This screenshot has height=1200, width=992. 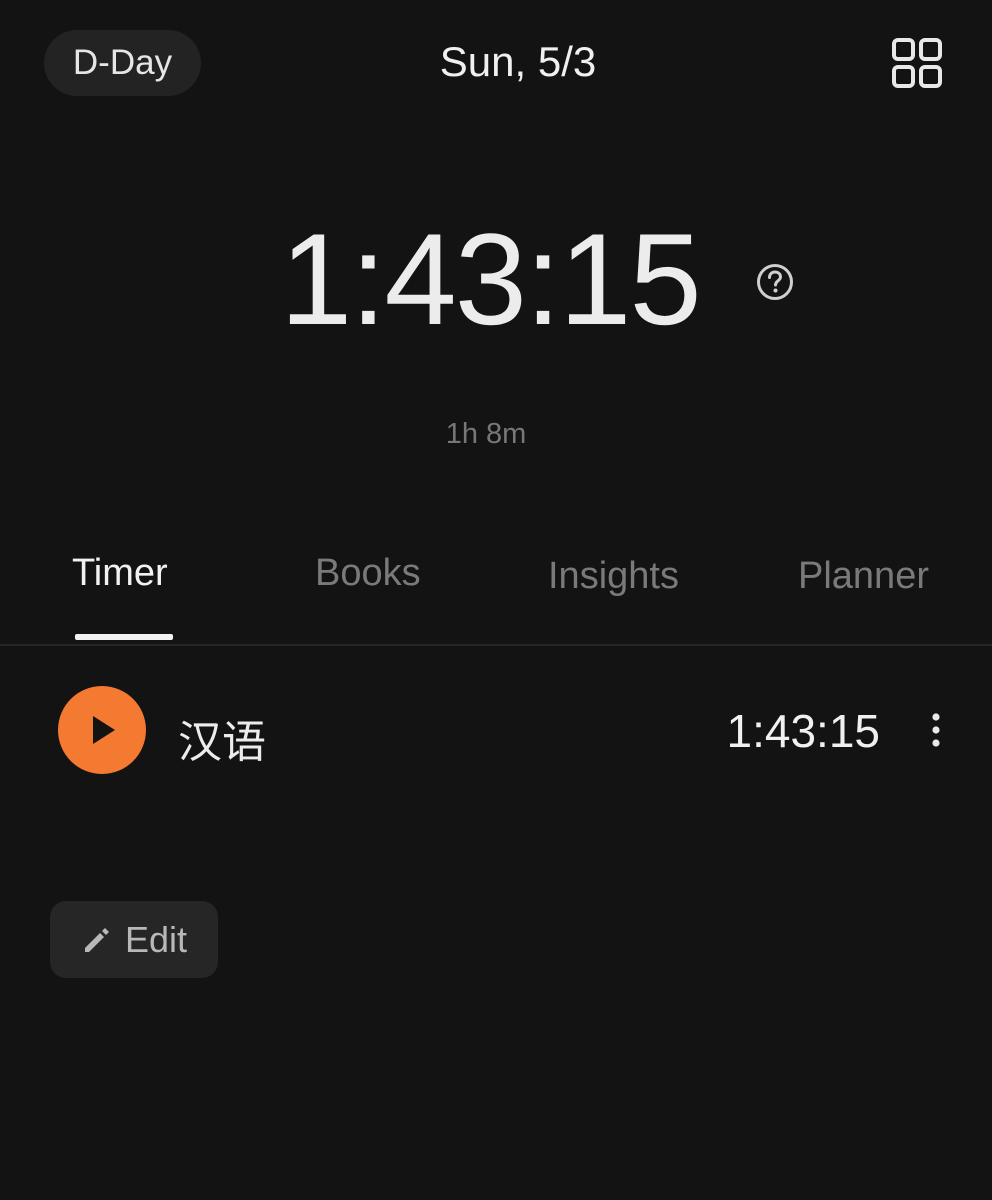 What do you see at coordinates (124, 637) in the screenshot?
I see `active-tab-indicator` at bounding box center [124, 637].